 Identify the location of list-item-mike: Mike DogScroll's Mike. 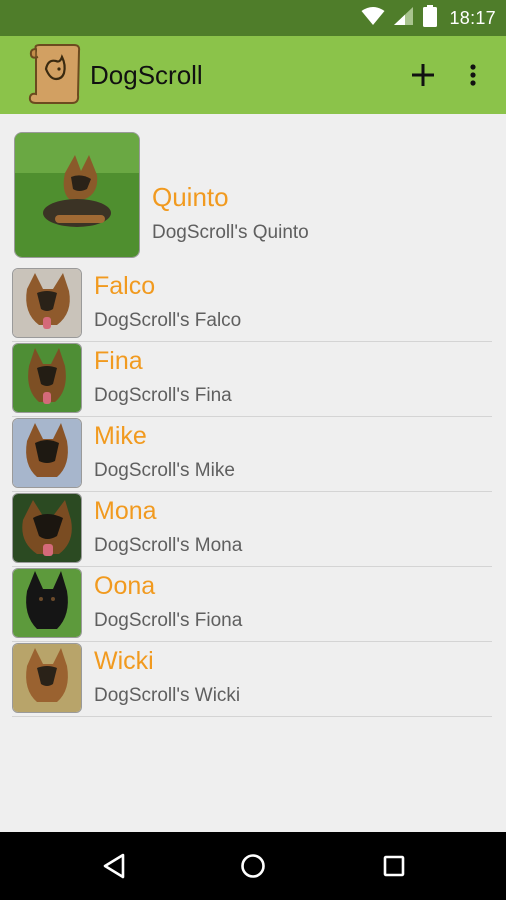
(252, 454).